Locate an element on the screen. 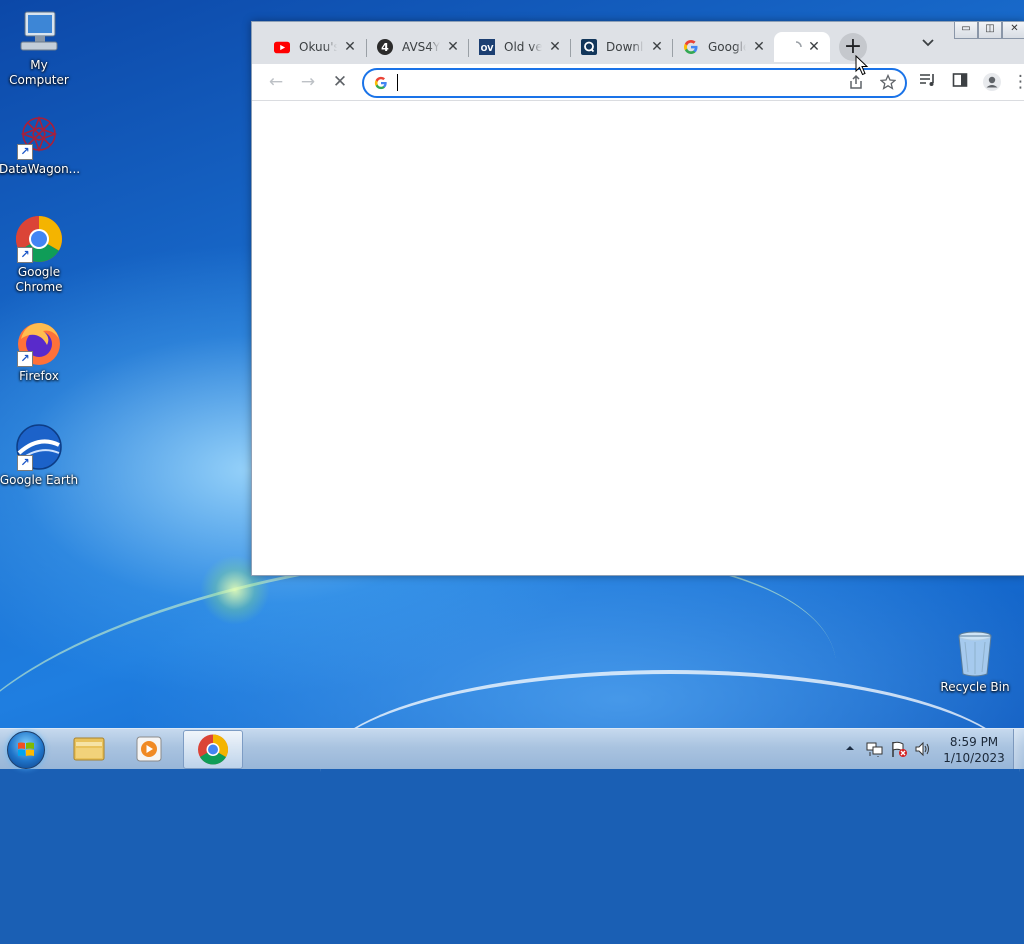 This screenshot has width=1024, height=944. desktop-icon-recycle-bin: Recycle Bin is located at coordinates (975, 662).